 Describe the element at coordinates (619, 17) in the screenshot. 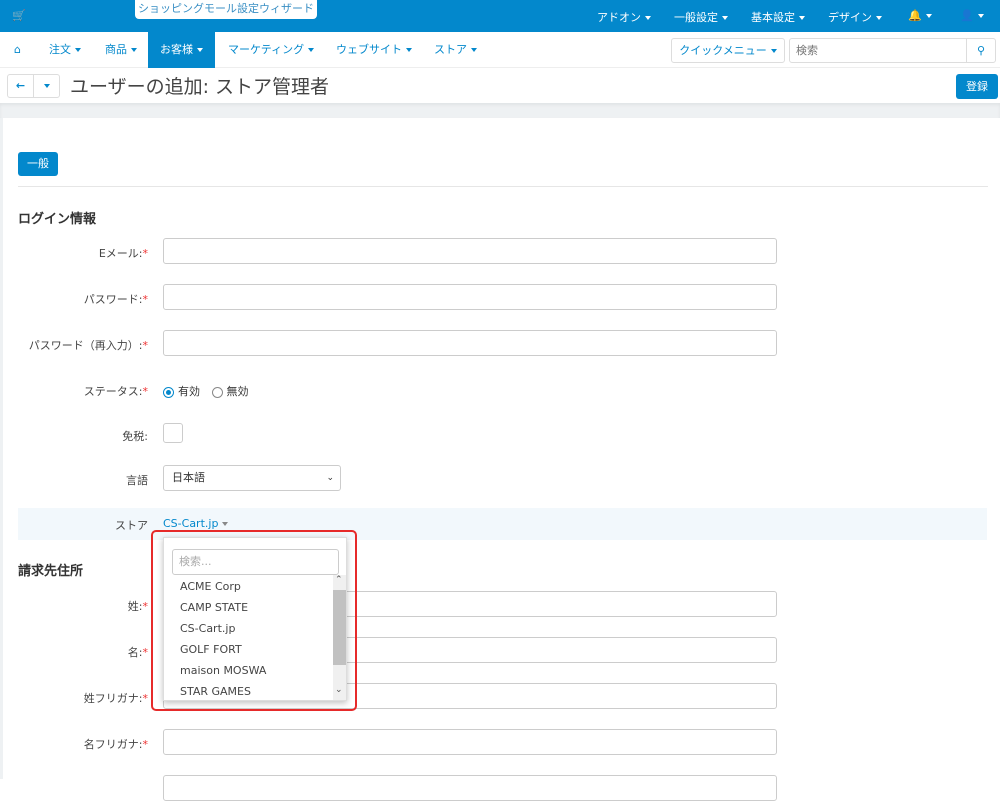

I see `menu-label: アドオン` at that location.